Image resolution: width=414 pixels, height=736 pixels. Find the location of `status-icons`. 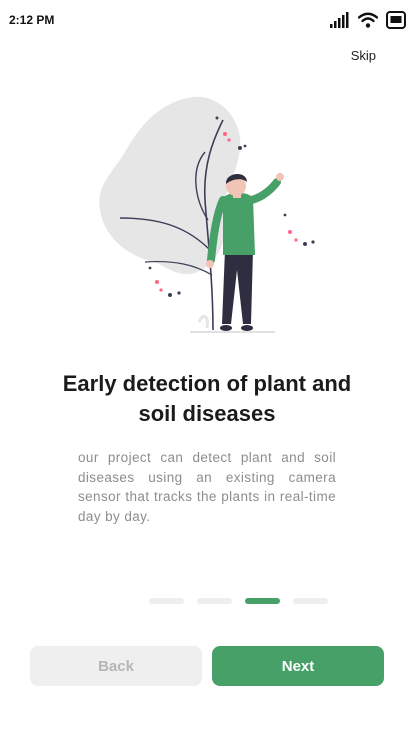

status-icons is located at coordinates (368, 20).